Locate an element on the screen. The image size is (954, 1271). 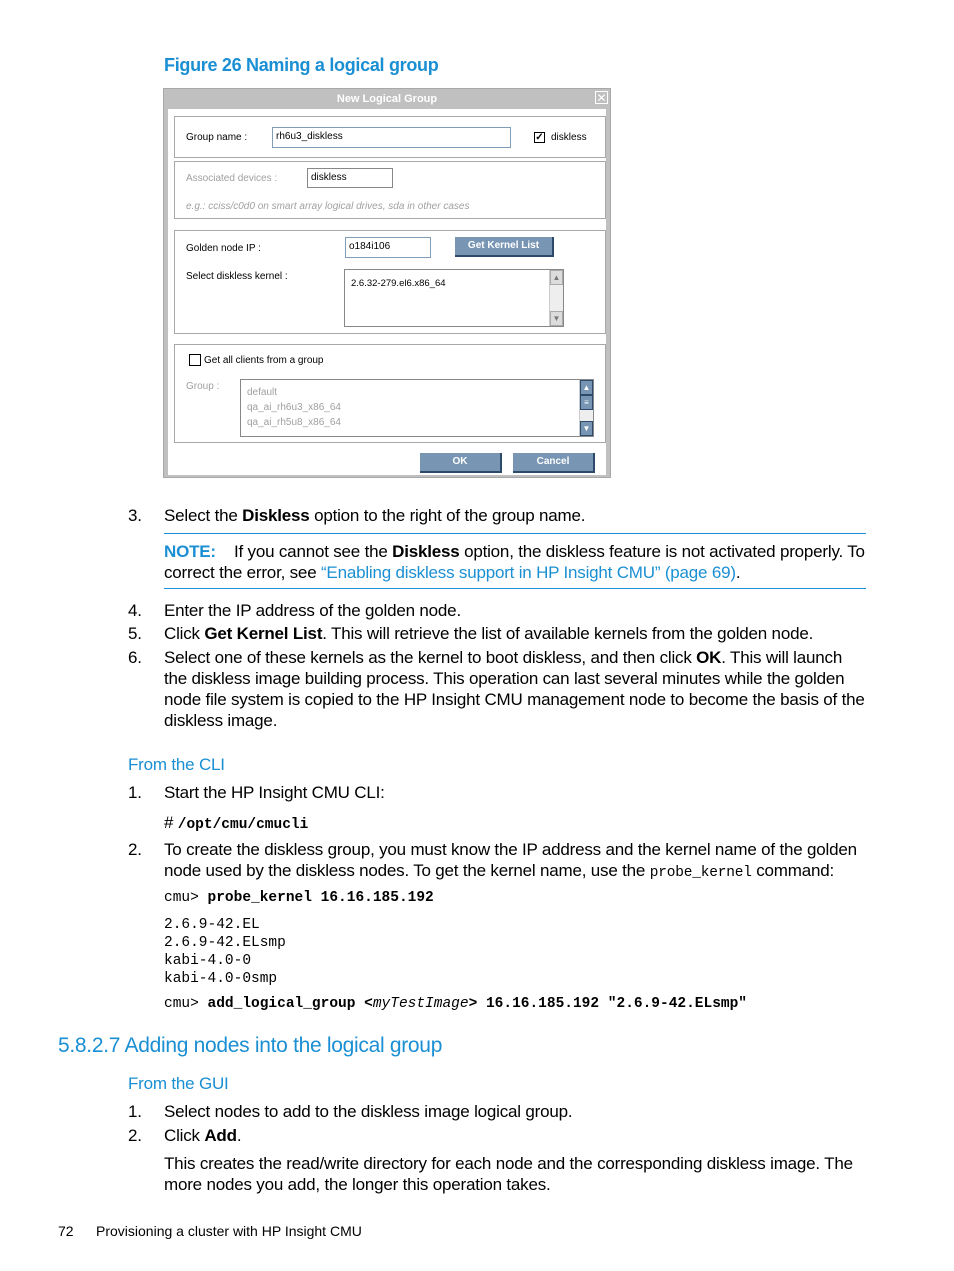
group-label: Group : is located at coordinates (203, 386).